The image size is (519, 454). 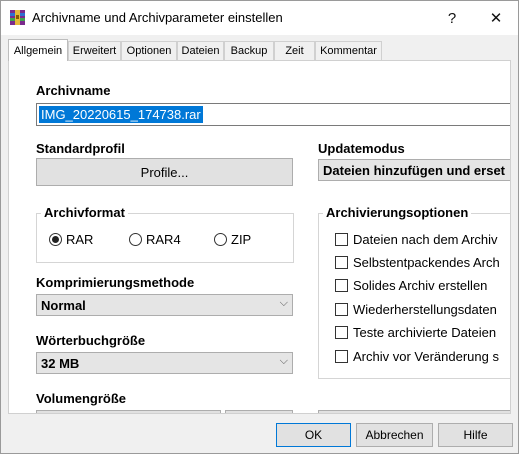 I want to click on format-rar4-radio: RAR4, so click(x=155, y=239).